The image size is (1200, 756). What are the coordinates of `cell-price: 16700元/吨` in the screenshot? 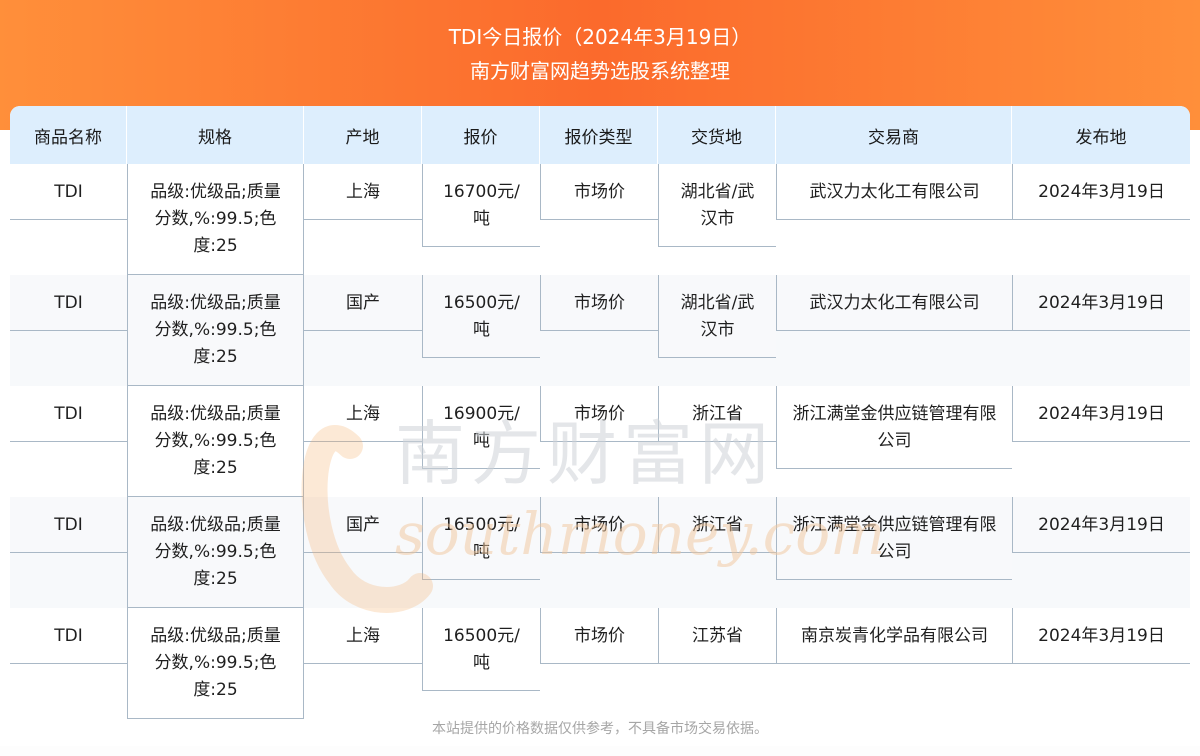 It's located at (481, 205).